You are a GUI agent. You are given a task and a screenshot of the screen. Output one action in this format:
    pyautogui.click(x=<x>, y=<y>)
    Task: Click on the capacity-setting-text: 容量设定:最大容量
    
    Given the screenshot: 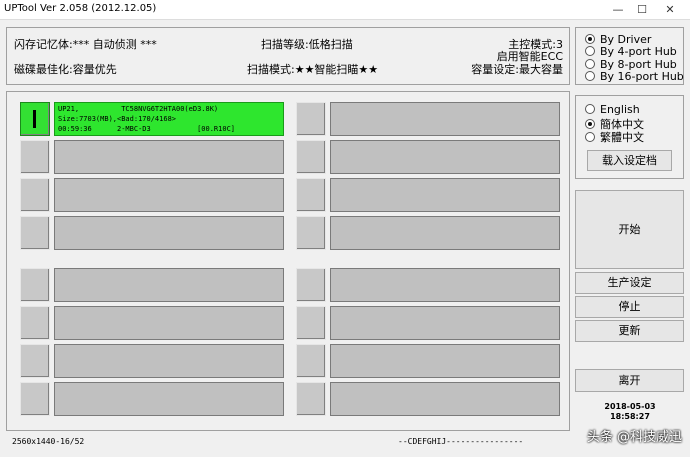 What is the action you would take?
    pyautogui.click(x=517, y=69)
    